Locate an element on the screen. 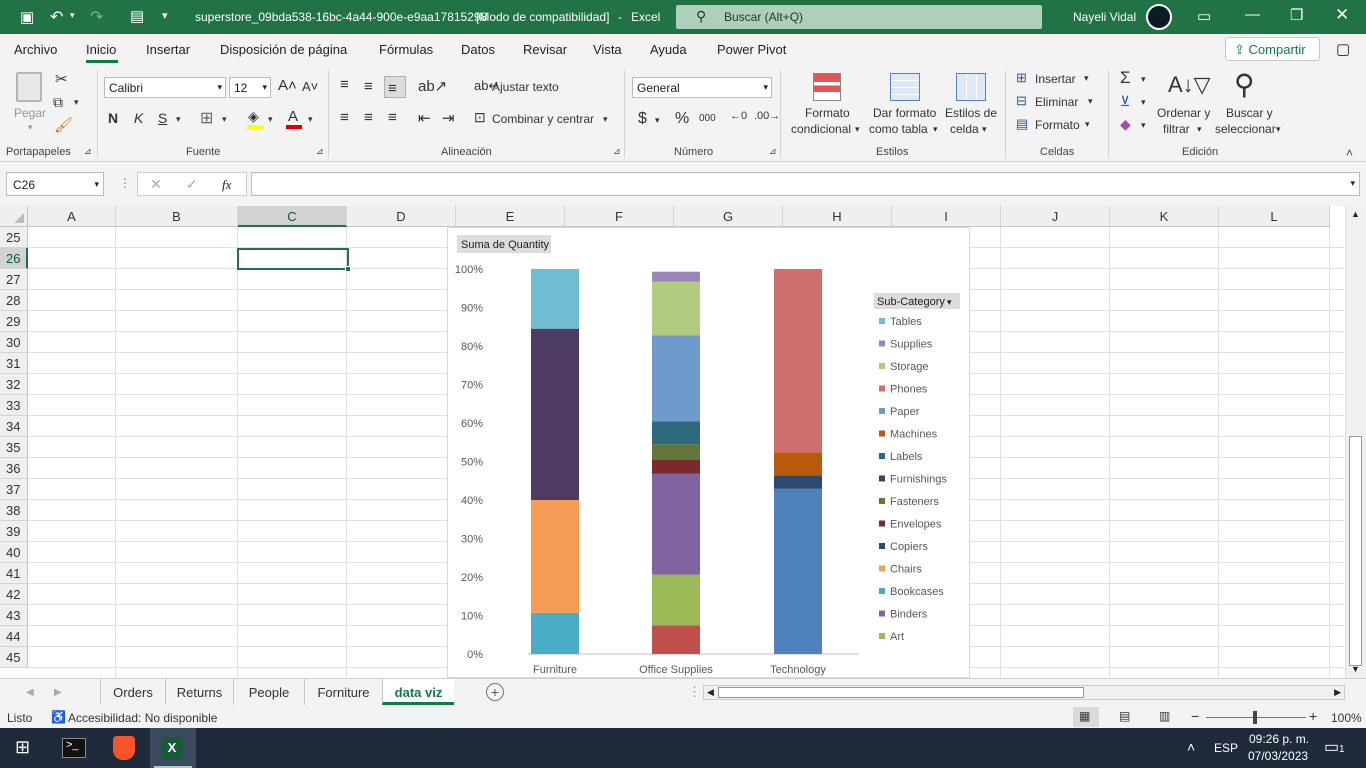 This screenshot has height=768, width=1366. enter-icon: ✓ is located at coordinates (192, 184).